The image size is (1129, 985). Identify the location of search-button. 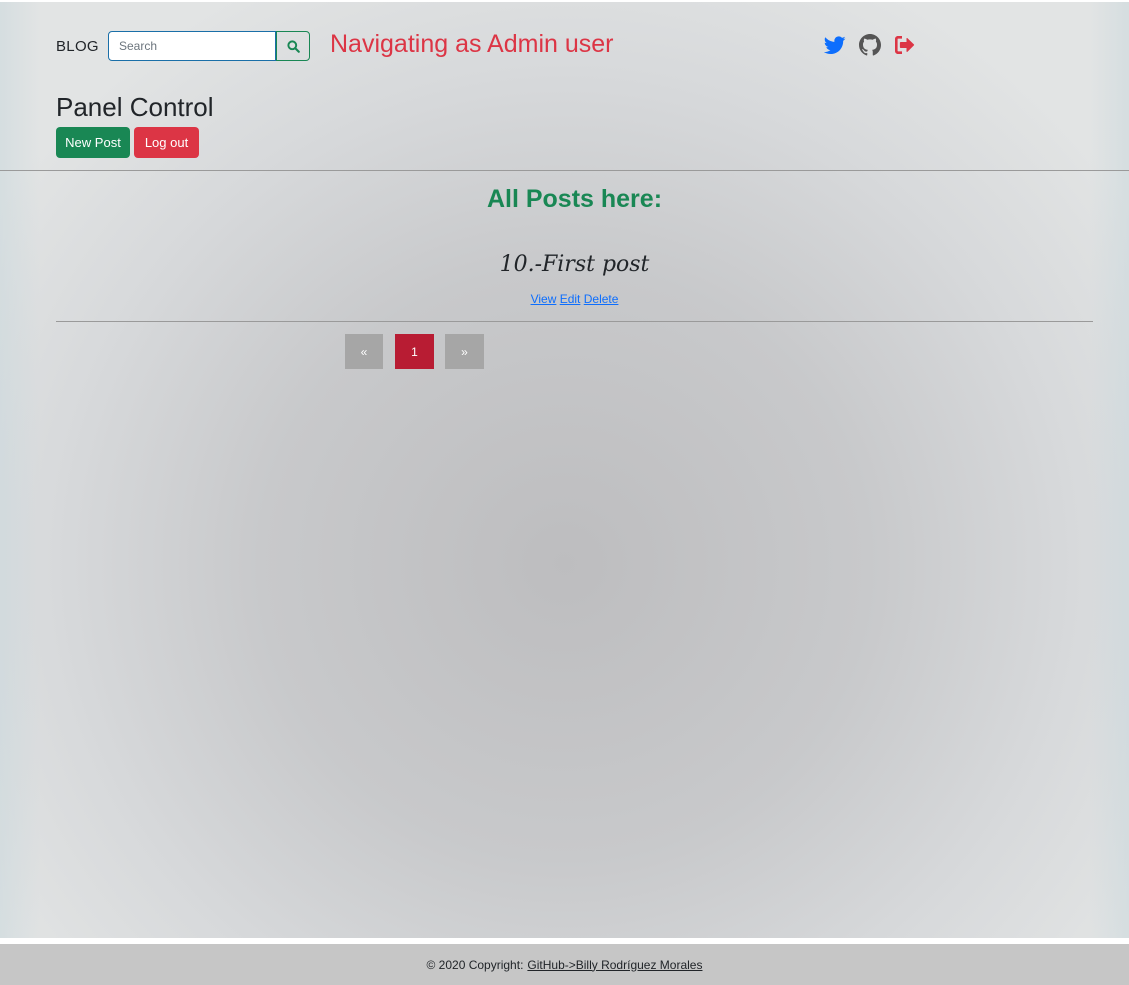
(293, 46).